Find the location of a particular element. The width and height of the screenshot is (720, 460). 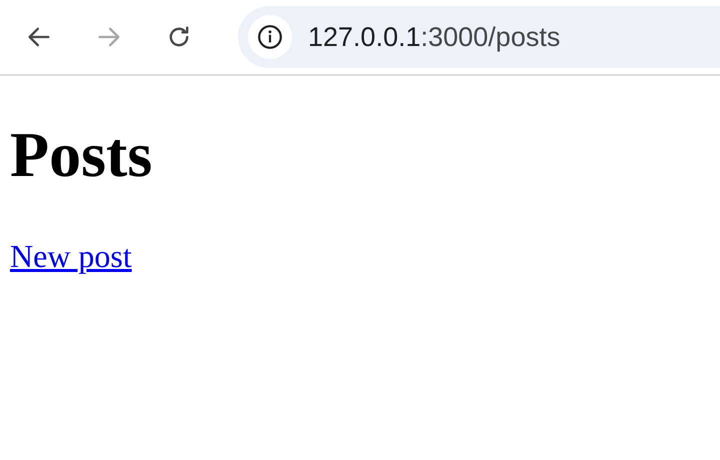

address-bar: 127.0.0.1:3000/posts is located at coordinates (479, 37).